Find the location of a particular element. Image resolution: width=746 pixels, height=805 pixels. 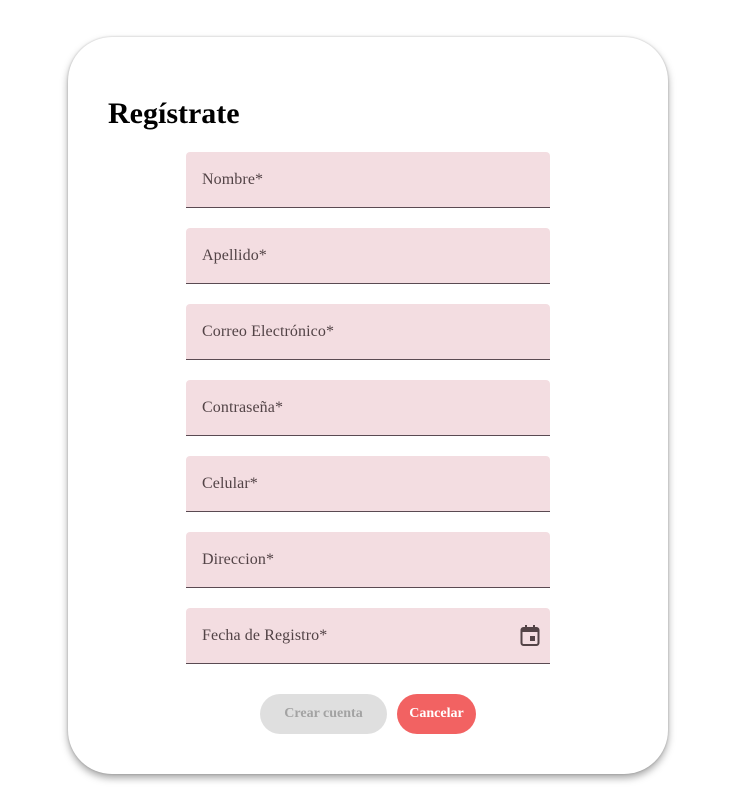

password-field: Contraseña* is located at coordinates (368, 408).